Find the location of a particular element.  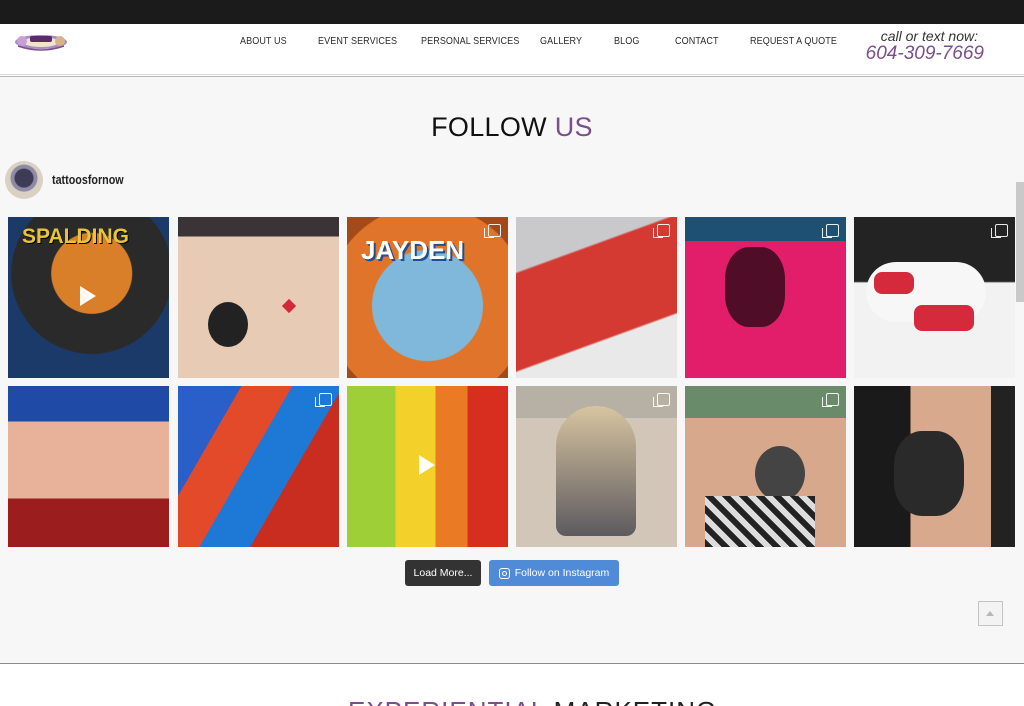

next-section: EXPERIENTIAL MARKETING is located at coordinates (512, 685).